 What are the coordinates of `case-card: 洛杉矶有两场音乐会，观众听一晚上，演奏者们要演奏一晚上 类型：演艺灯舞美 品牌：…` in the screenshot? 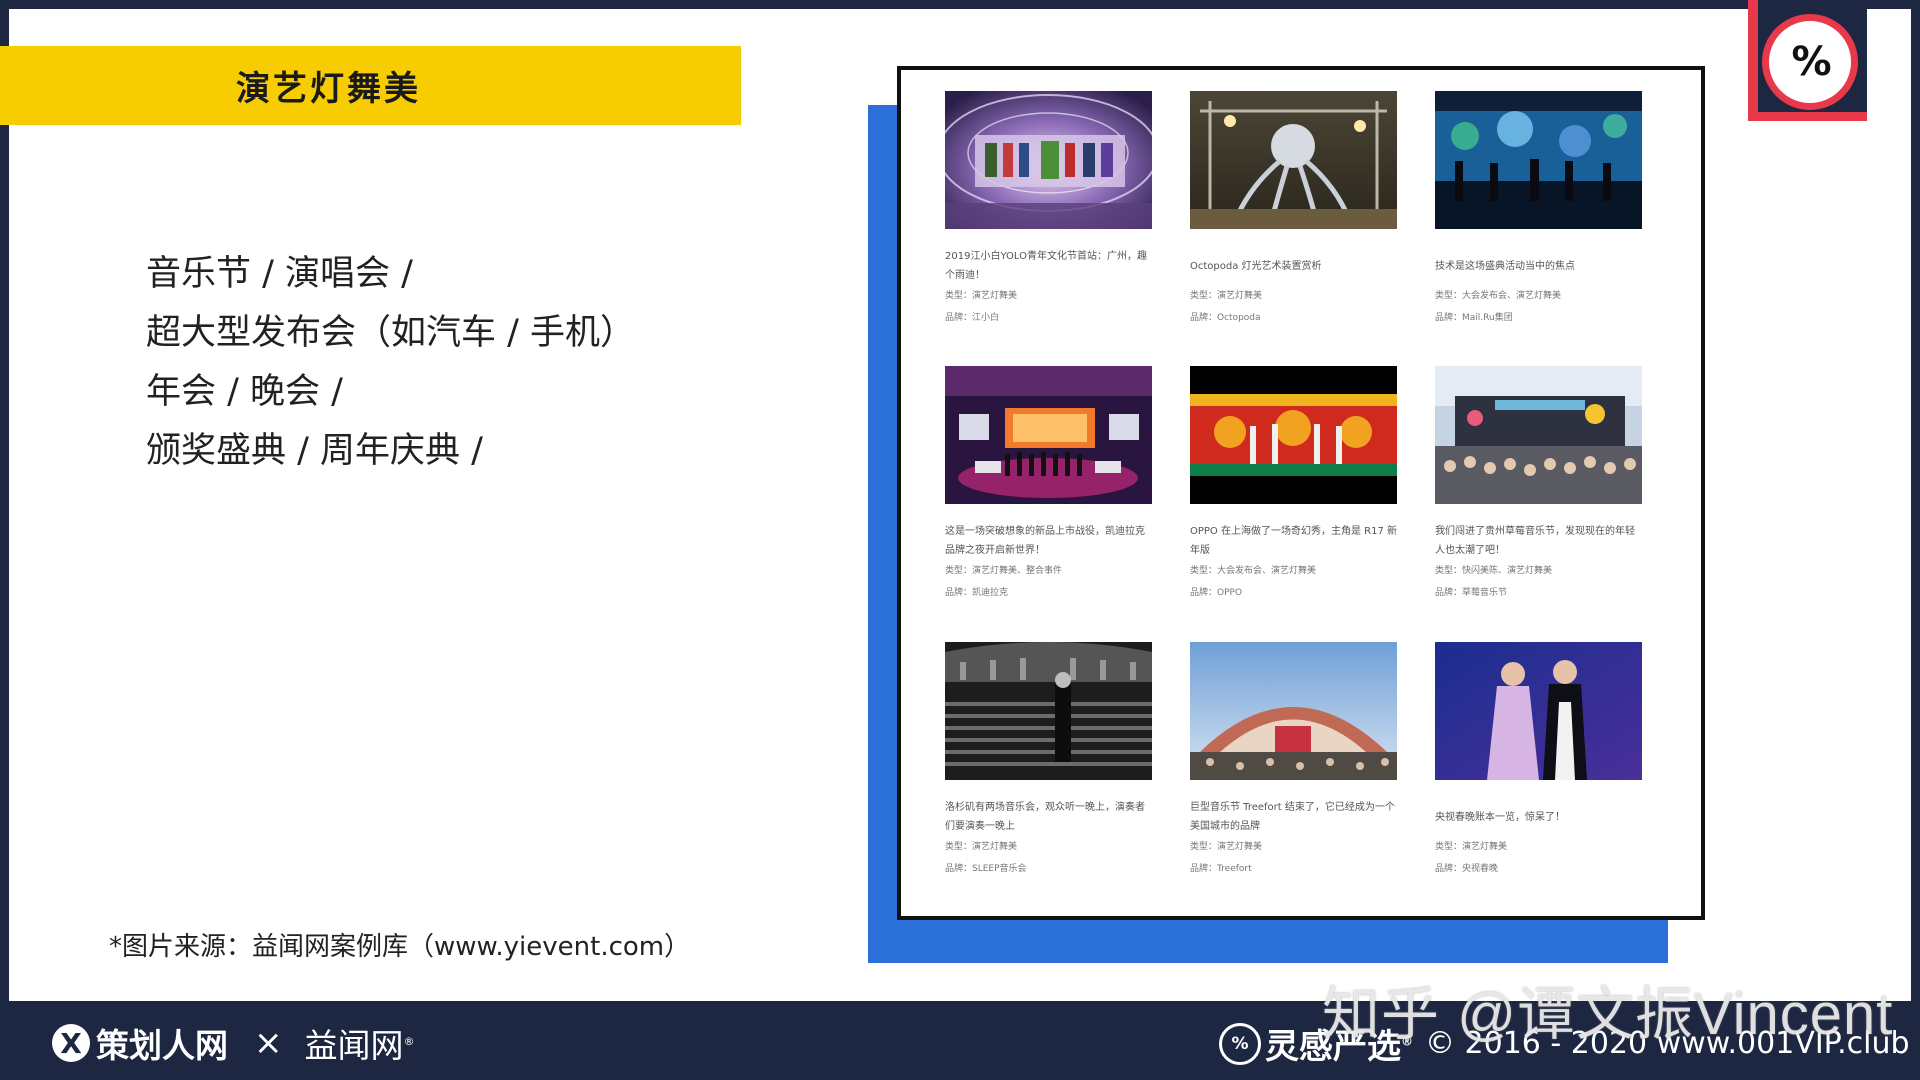 It's located at (1049, 761).